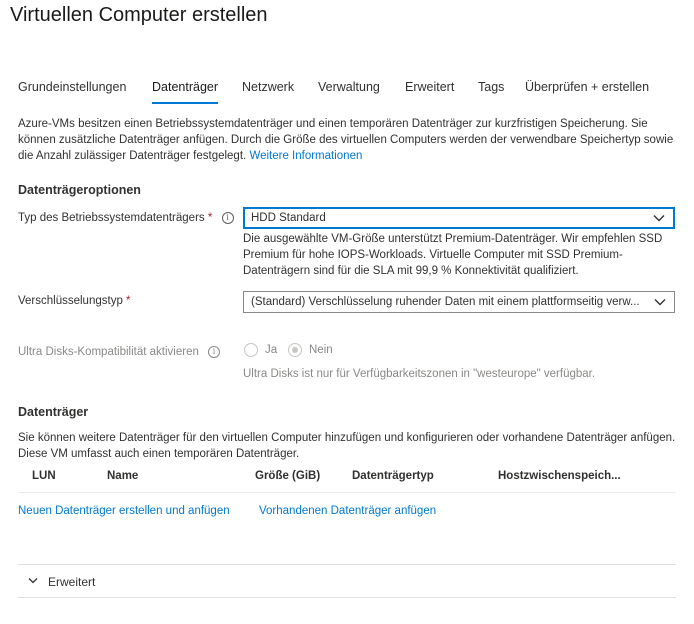  Describe the element at coordinates (347, 511) in the screenshot. I see `attach-existing-disk-link: Vorhandenen Datenträger anfügen` at that location.